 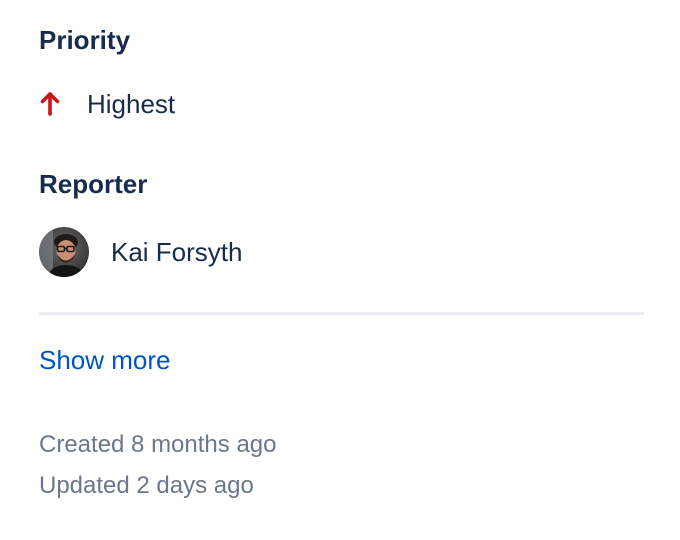 I want to click on avatar, so click(x=64, y=252).